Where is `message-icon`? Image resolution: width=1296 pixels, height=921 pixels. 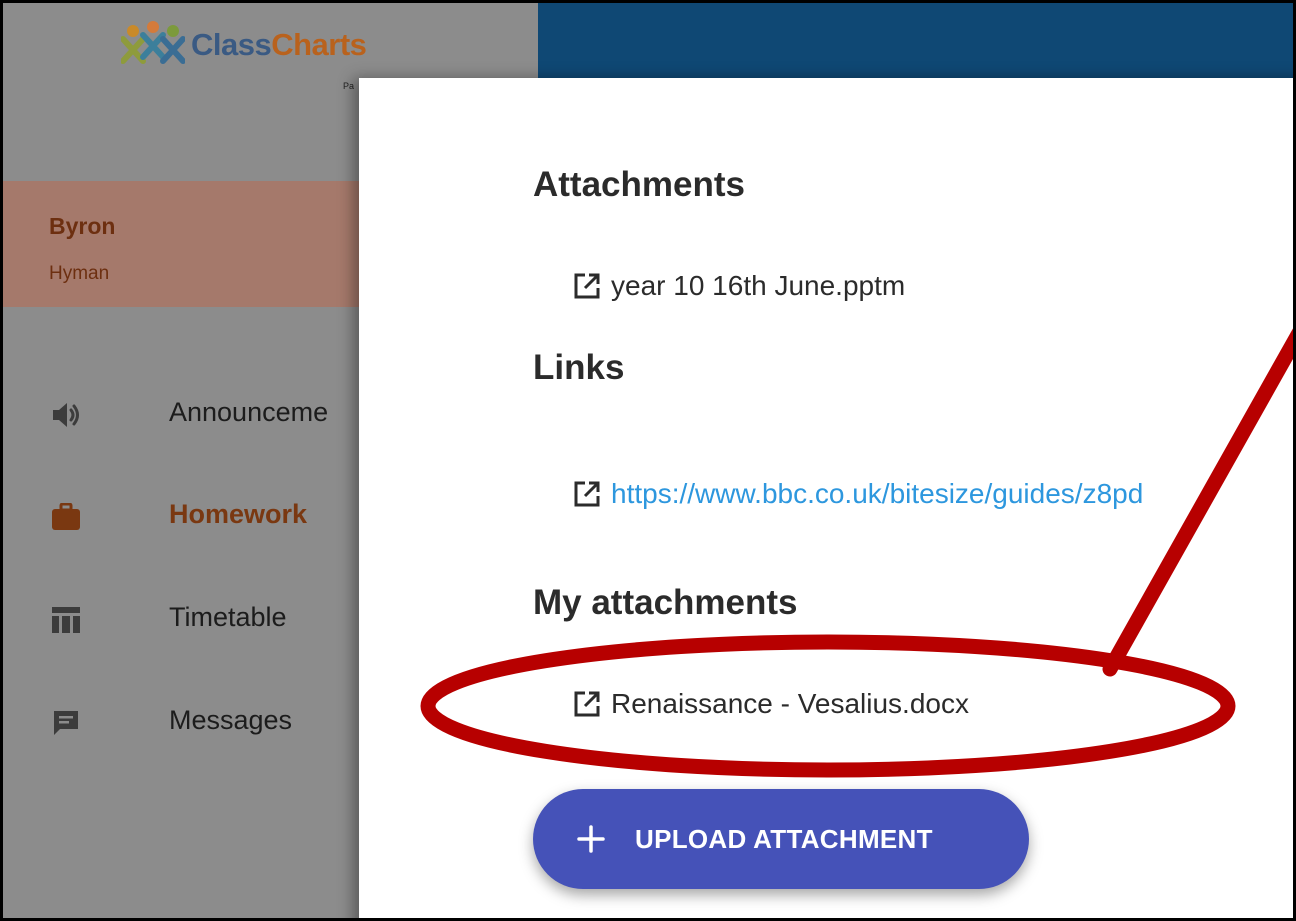
message-icon is located at coordinates (66, 723).